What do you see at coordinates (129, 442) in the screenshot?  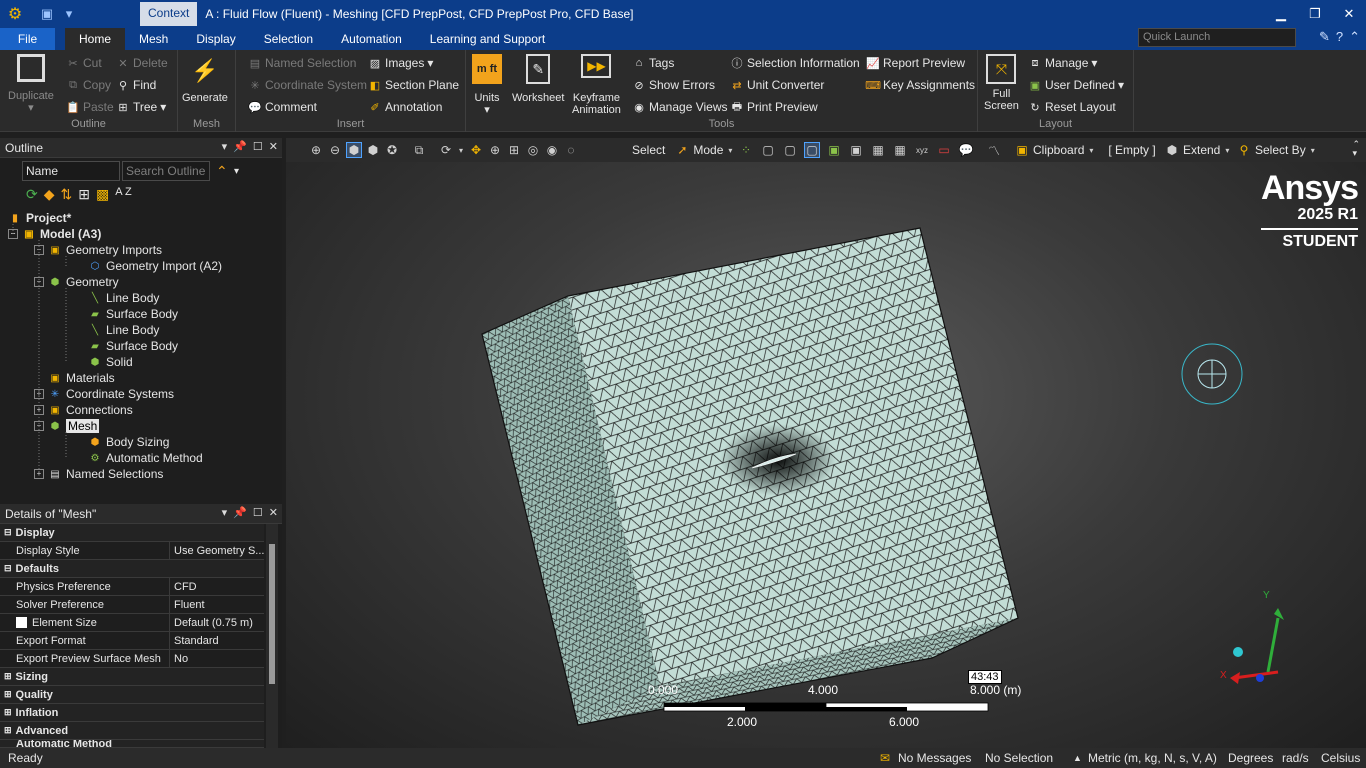 I see `tree-node-body-sizing: ⬢ Body Sizing` at bounding box center [129, 442].